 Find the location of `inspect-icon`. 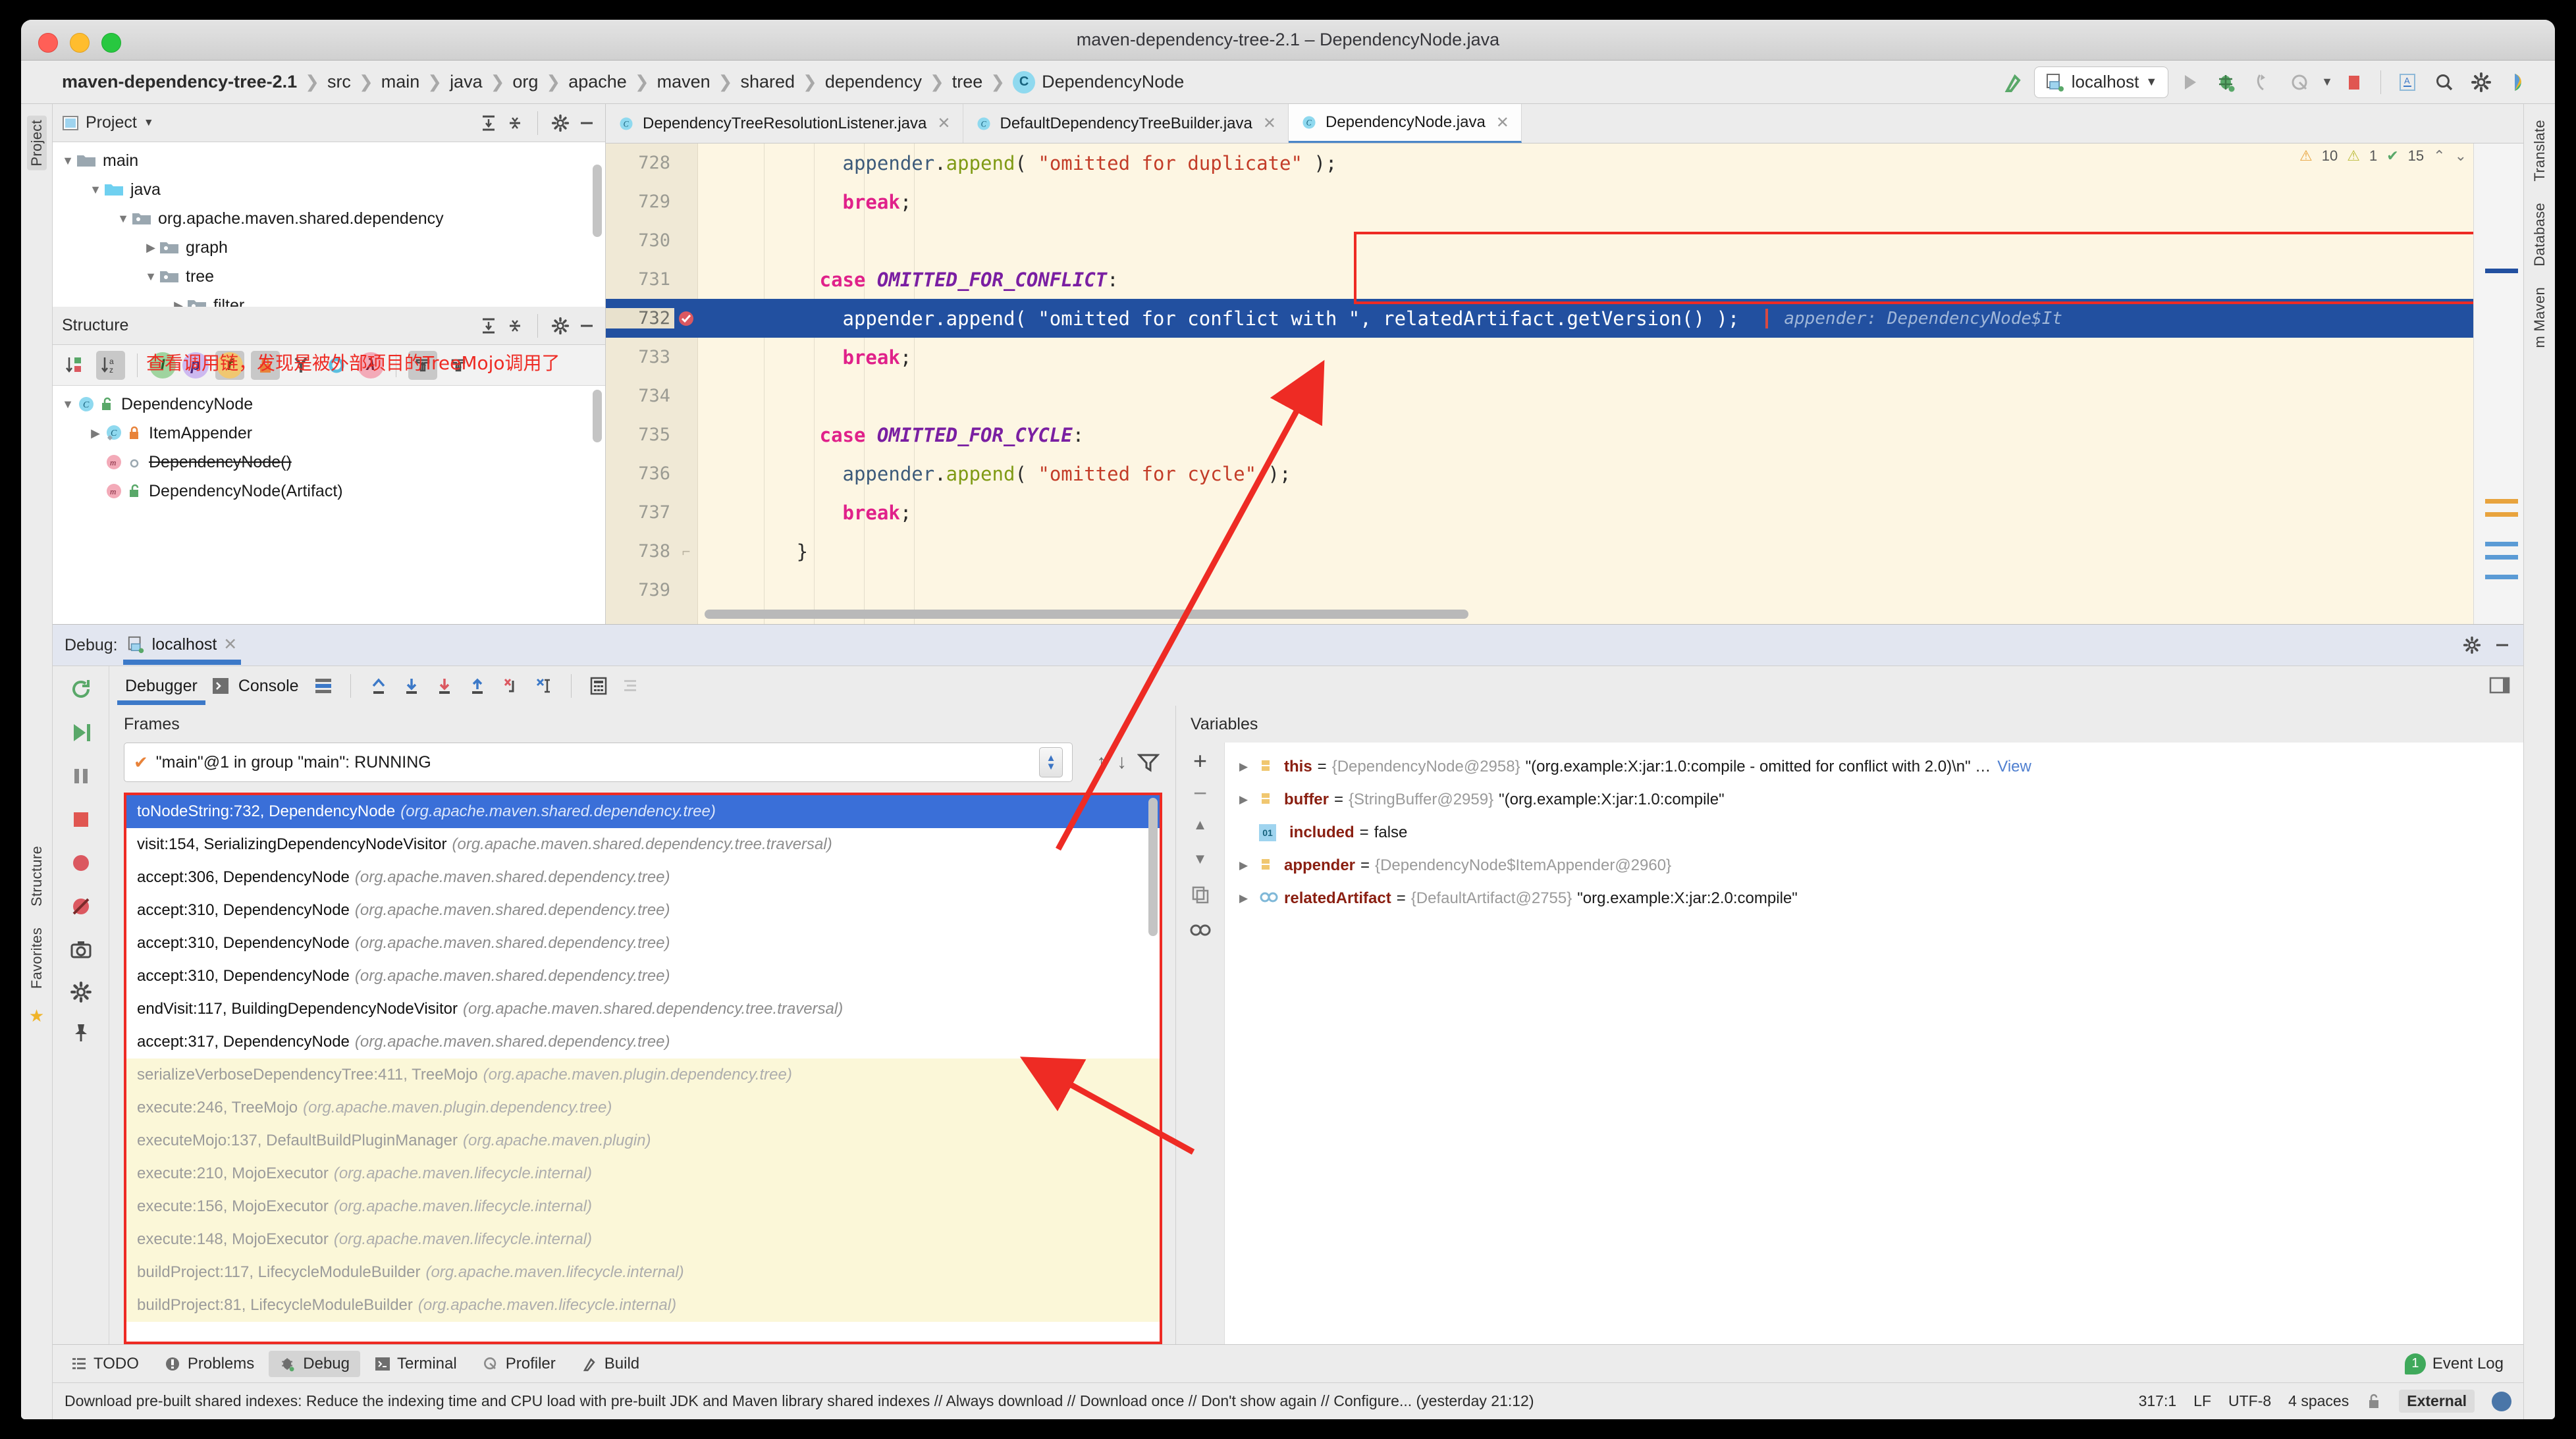

inspect-icon is located at coordinates (1200, 930).